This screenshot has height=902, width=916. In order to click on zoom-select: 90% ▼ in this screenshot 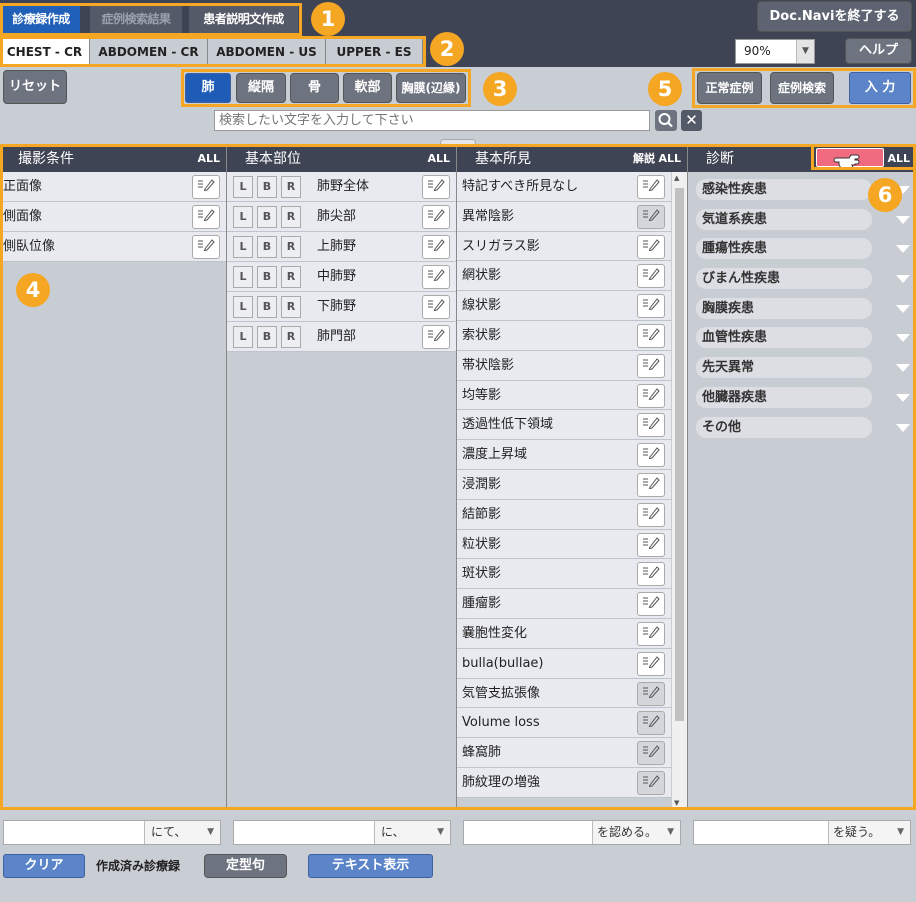, I will do `click(775, 51)`.